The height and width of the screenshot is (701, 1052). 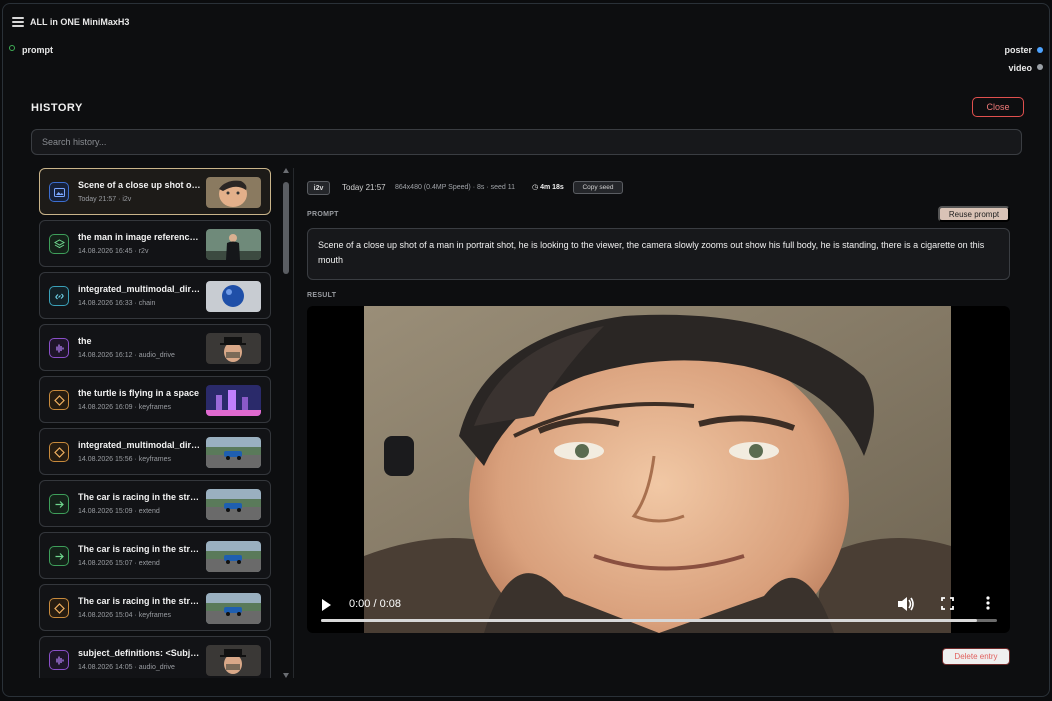 What do you see at coordinates (125, 407) in the screenshot?
I see `history-item-meta: 14.08.2026 16:09 · keyframes` at bounding box center [125, 407].